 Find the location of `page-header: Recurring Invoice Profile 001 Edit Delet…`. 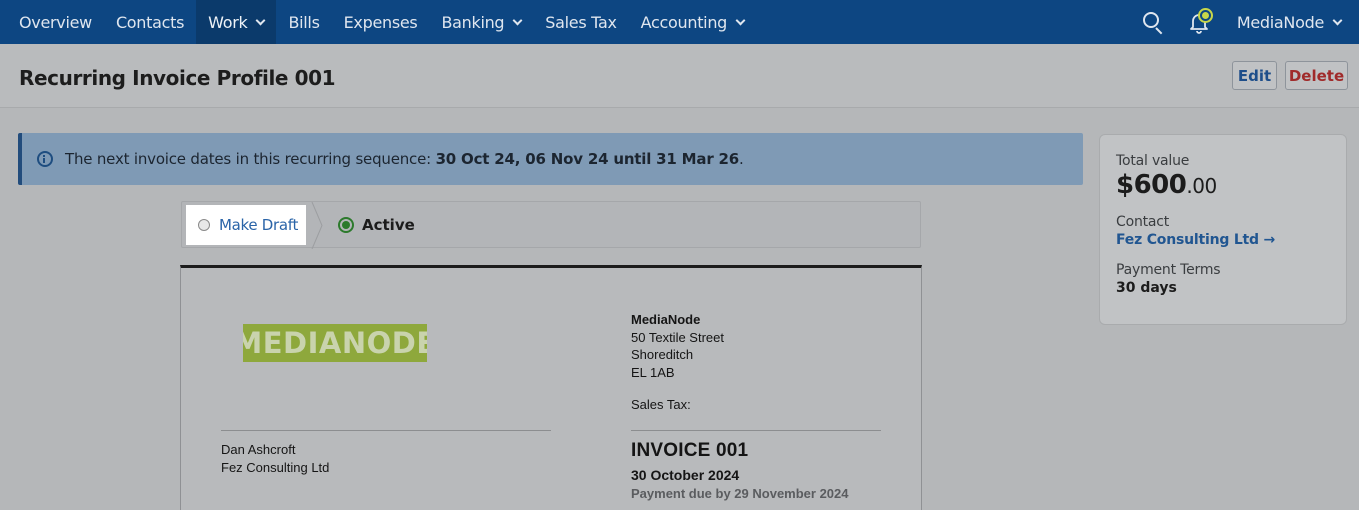

page-header: Recurring Invoice Profile 001 Edit Delet… is located at coordinates (679, 76).